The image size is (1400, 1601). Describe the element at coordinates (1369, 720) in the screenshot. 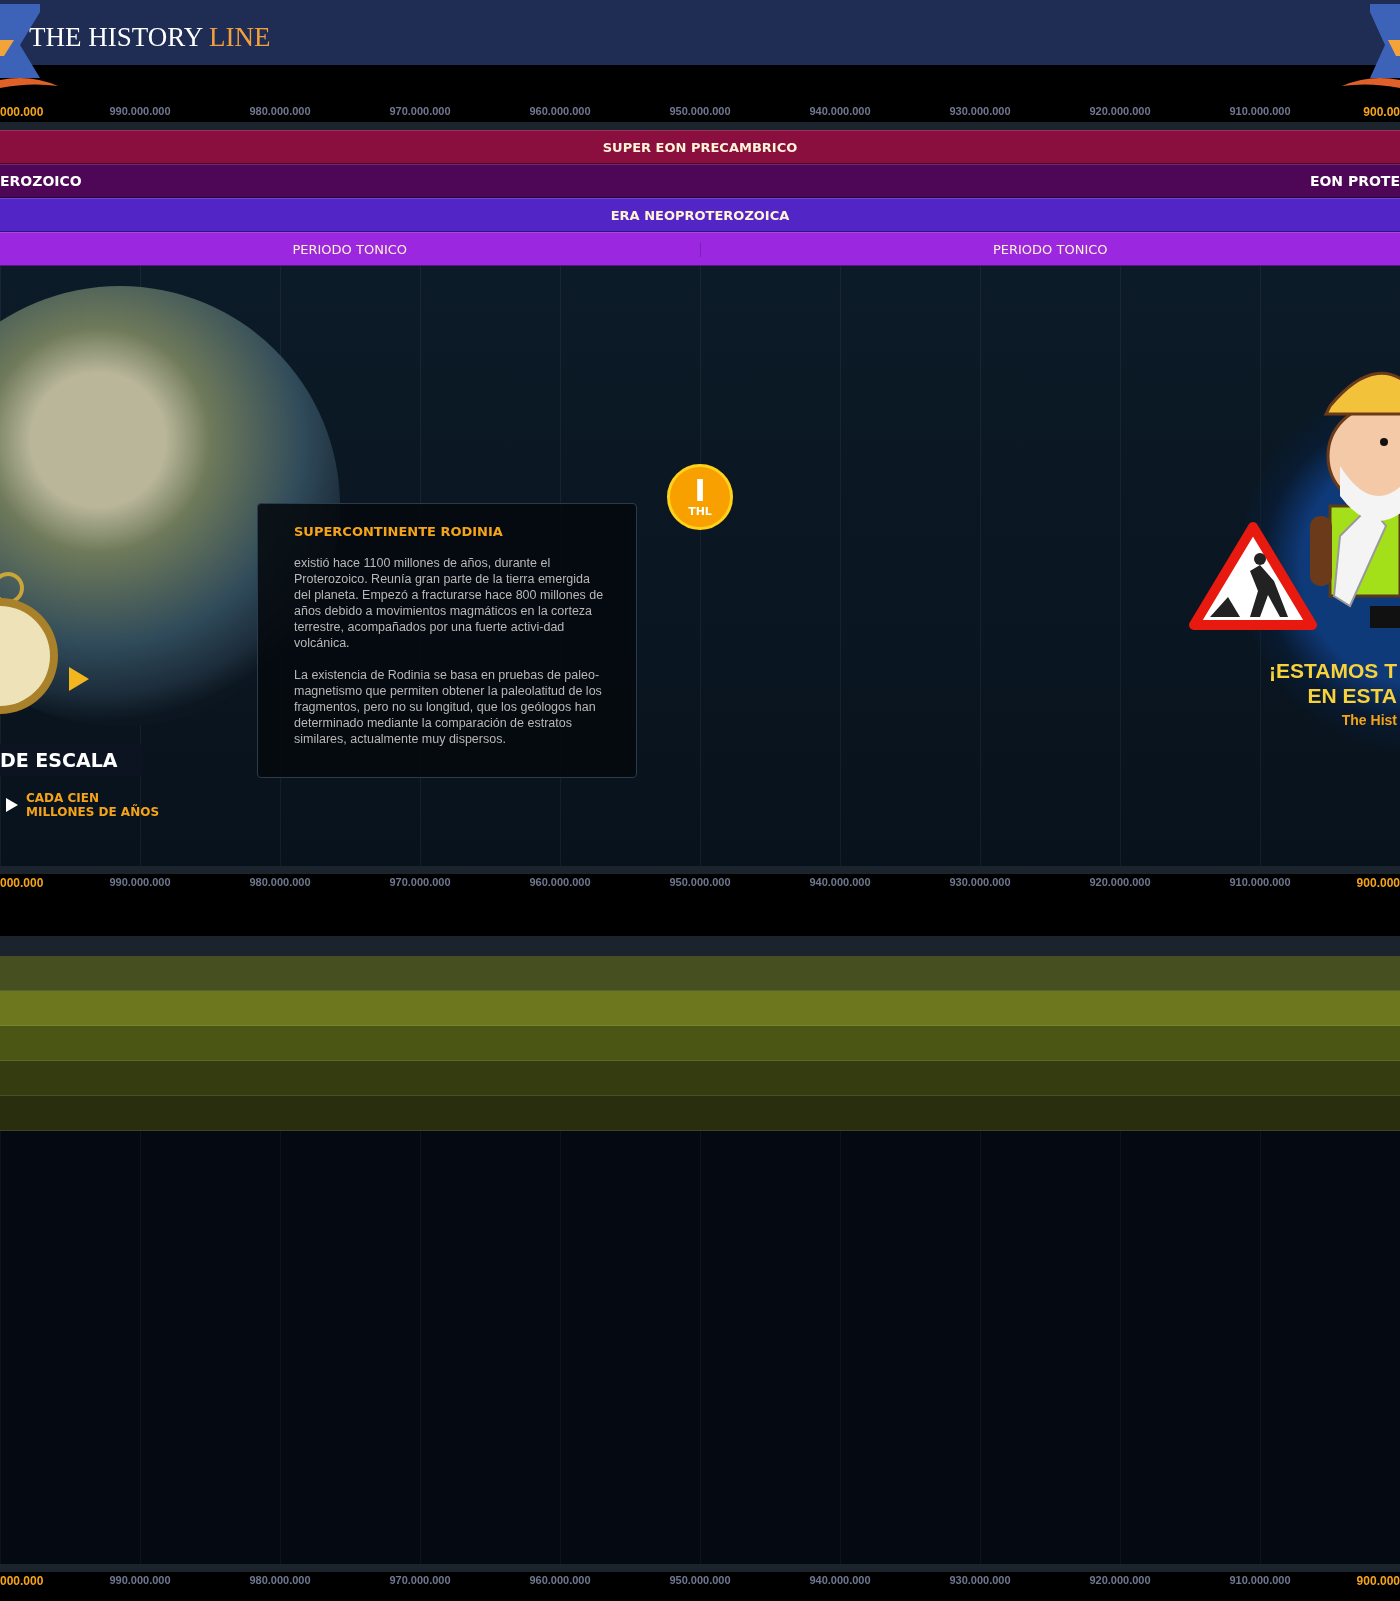

I see `notice-signature: The Hist` at that location.